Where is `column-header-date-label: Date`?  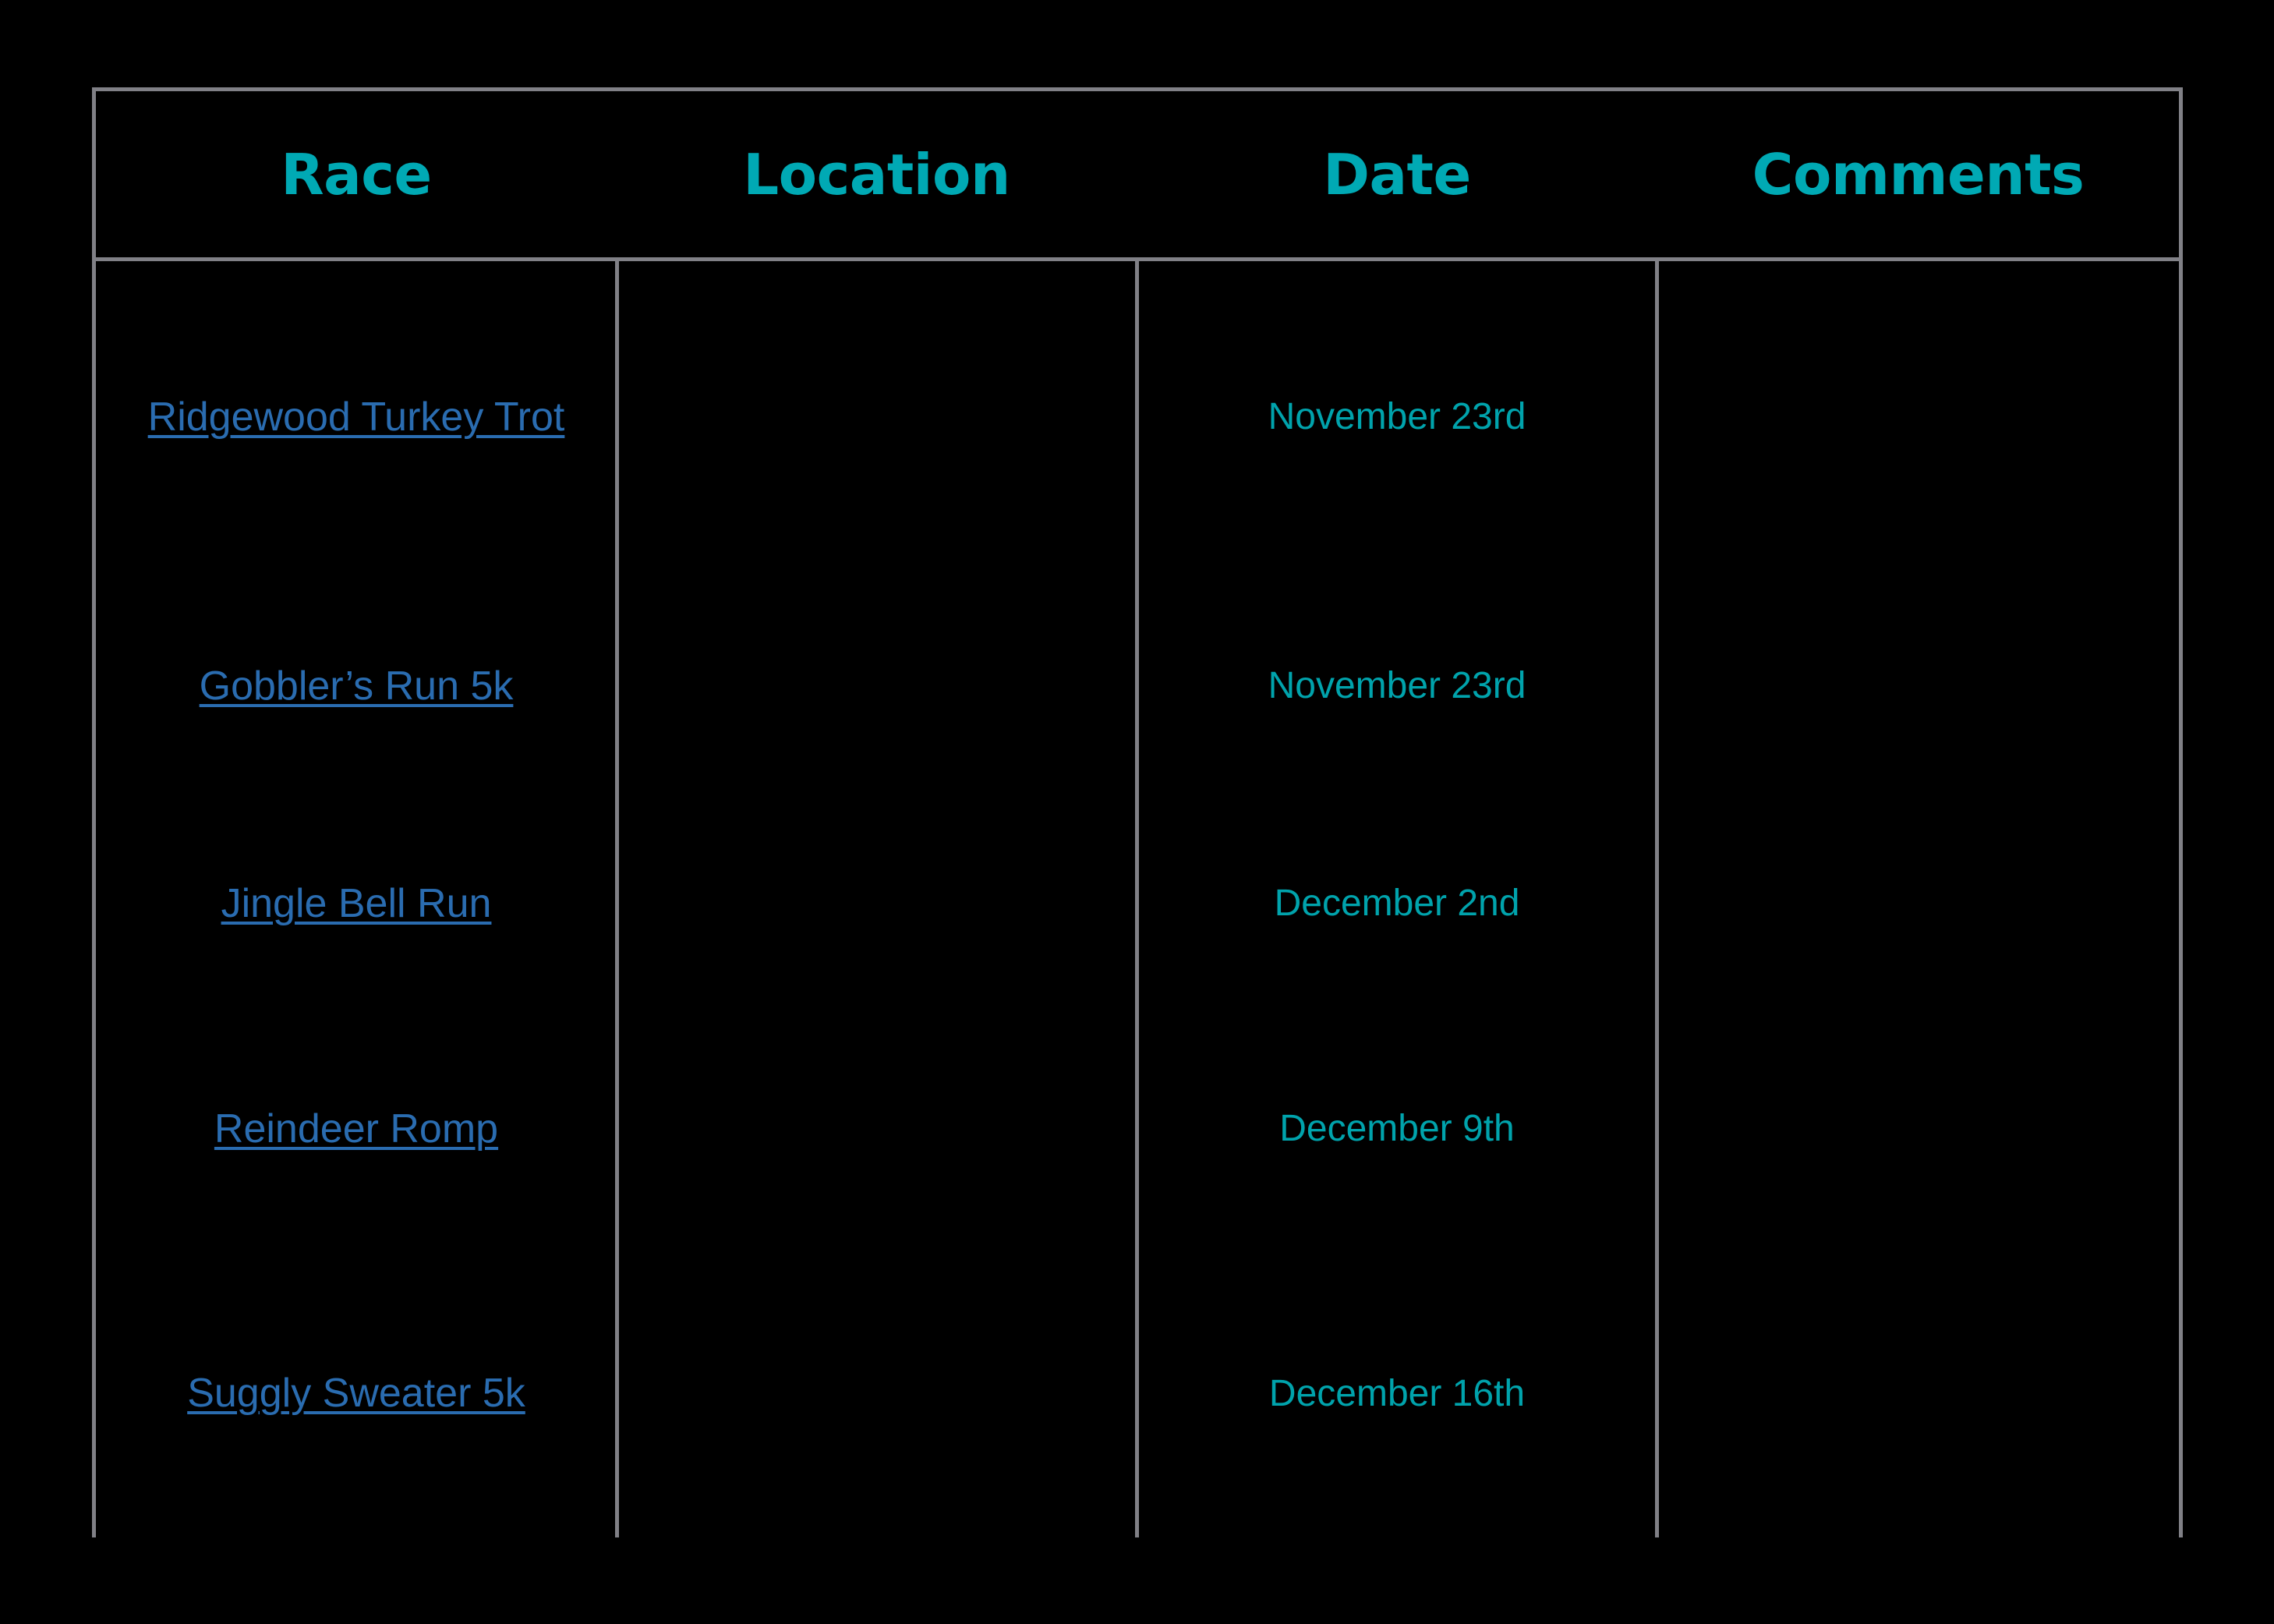 column-header-date-label: Date is located at coordinates (1397, 174).